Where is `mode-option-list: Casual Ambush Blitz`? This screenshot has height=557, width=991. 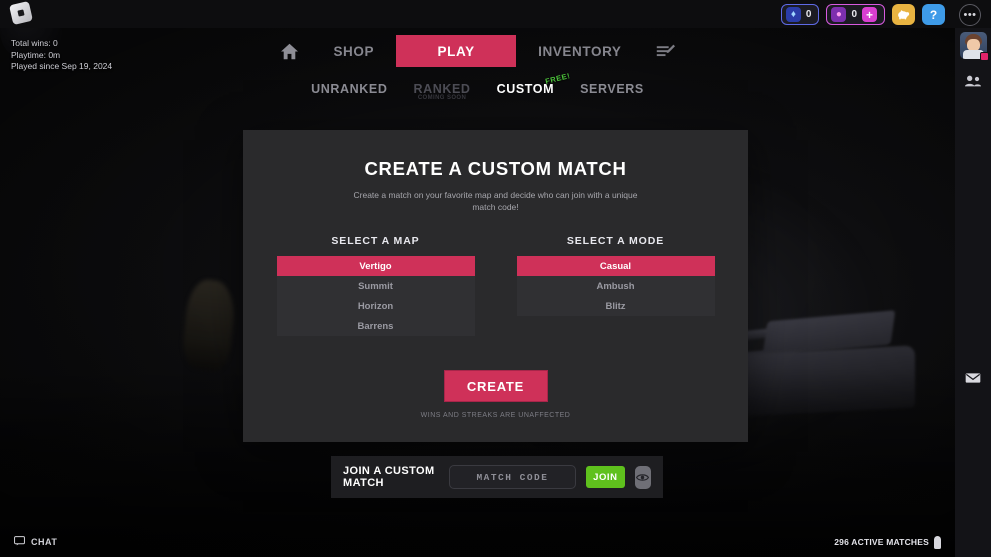
mode-option-list: Casual Ambush Blitz is located at coordinates (615, 286).